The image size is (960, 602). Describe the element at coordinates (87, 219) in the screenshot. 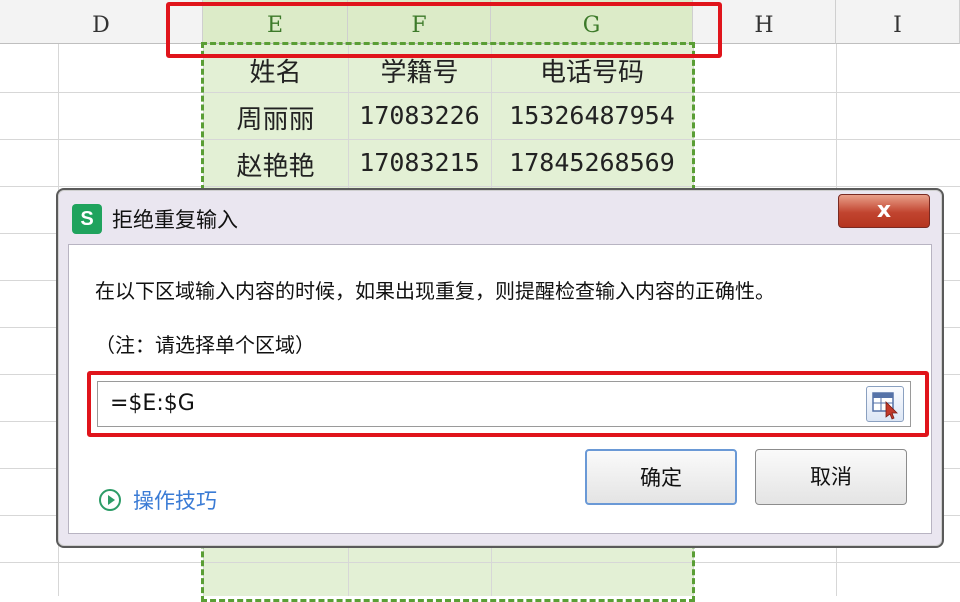

I see `wps-app-icon: S` at that location.